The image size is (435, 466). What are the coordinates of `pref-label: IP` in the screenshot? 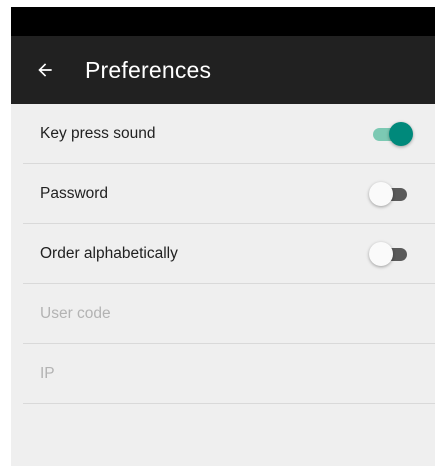 It's located at (47, 373).